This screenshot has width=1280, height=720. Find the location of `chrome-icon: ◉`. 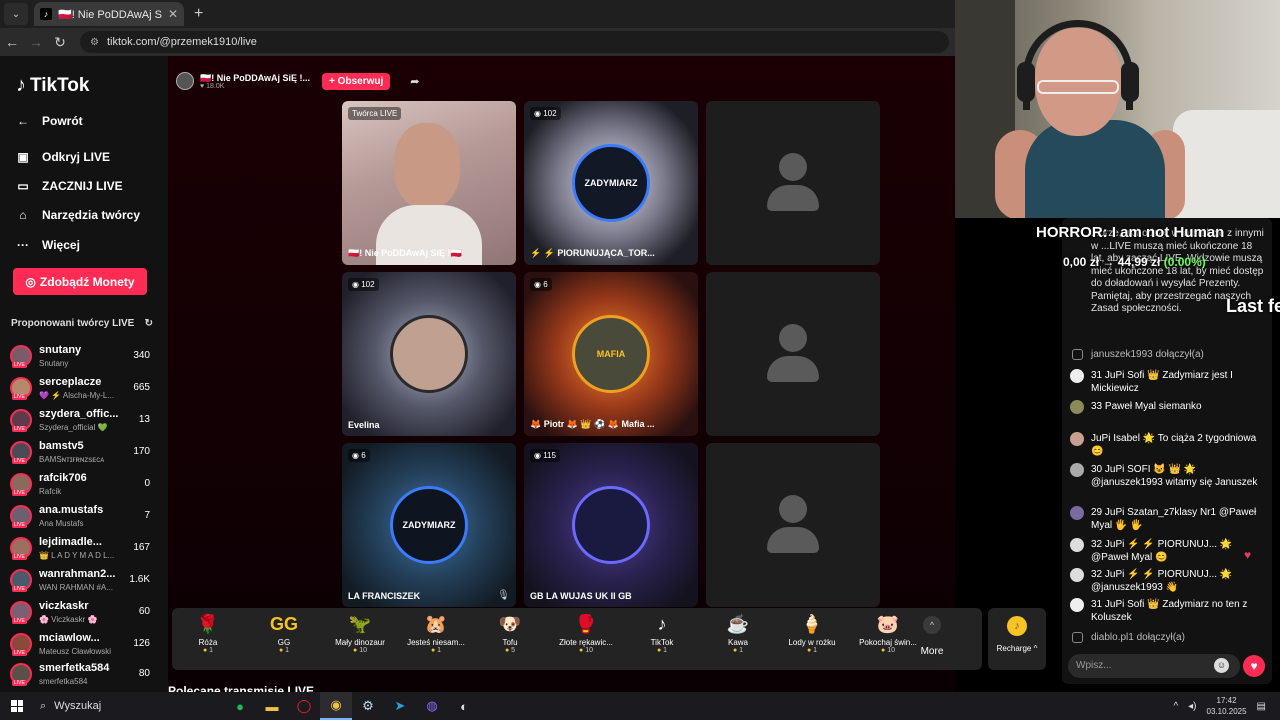

chrome-icon: ◉ is located at coordinates (336, 706).